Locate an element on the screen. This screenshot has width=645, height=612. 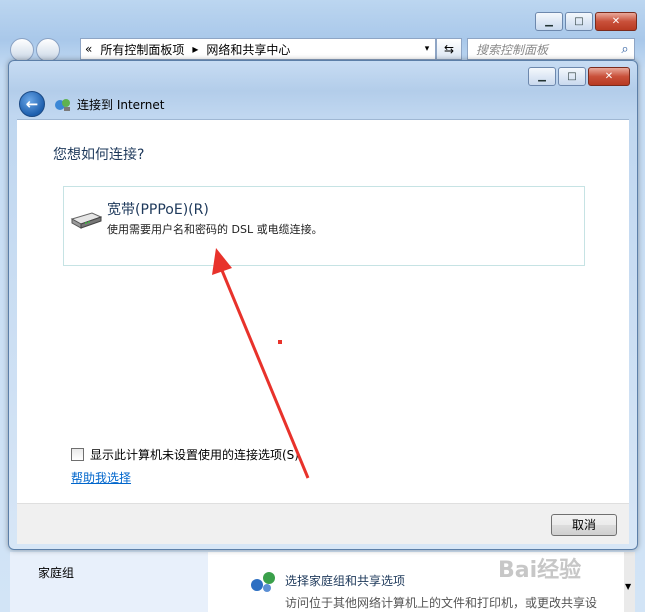
dialog-title: 连接到 Internet is located at coordinates (121, 104).